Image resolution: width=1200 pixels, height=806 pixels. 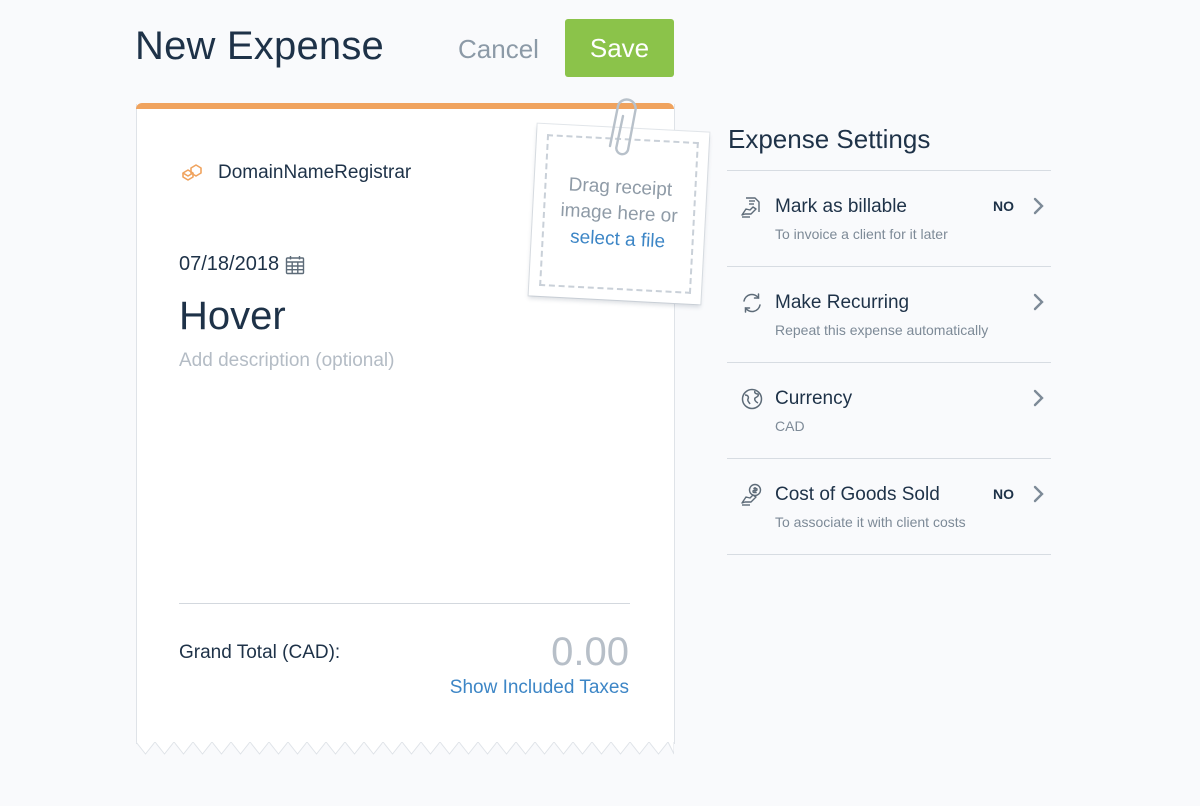 I want to click on setting-label: Make Recurring, so click(x=842, y=302).